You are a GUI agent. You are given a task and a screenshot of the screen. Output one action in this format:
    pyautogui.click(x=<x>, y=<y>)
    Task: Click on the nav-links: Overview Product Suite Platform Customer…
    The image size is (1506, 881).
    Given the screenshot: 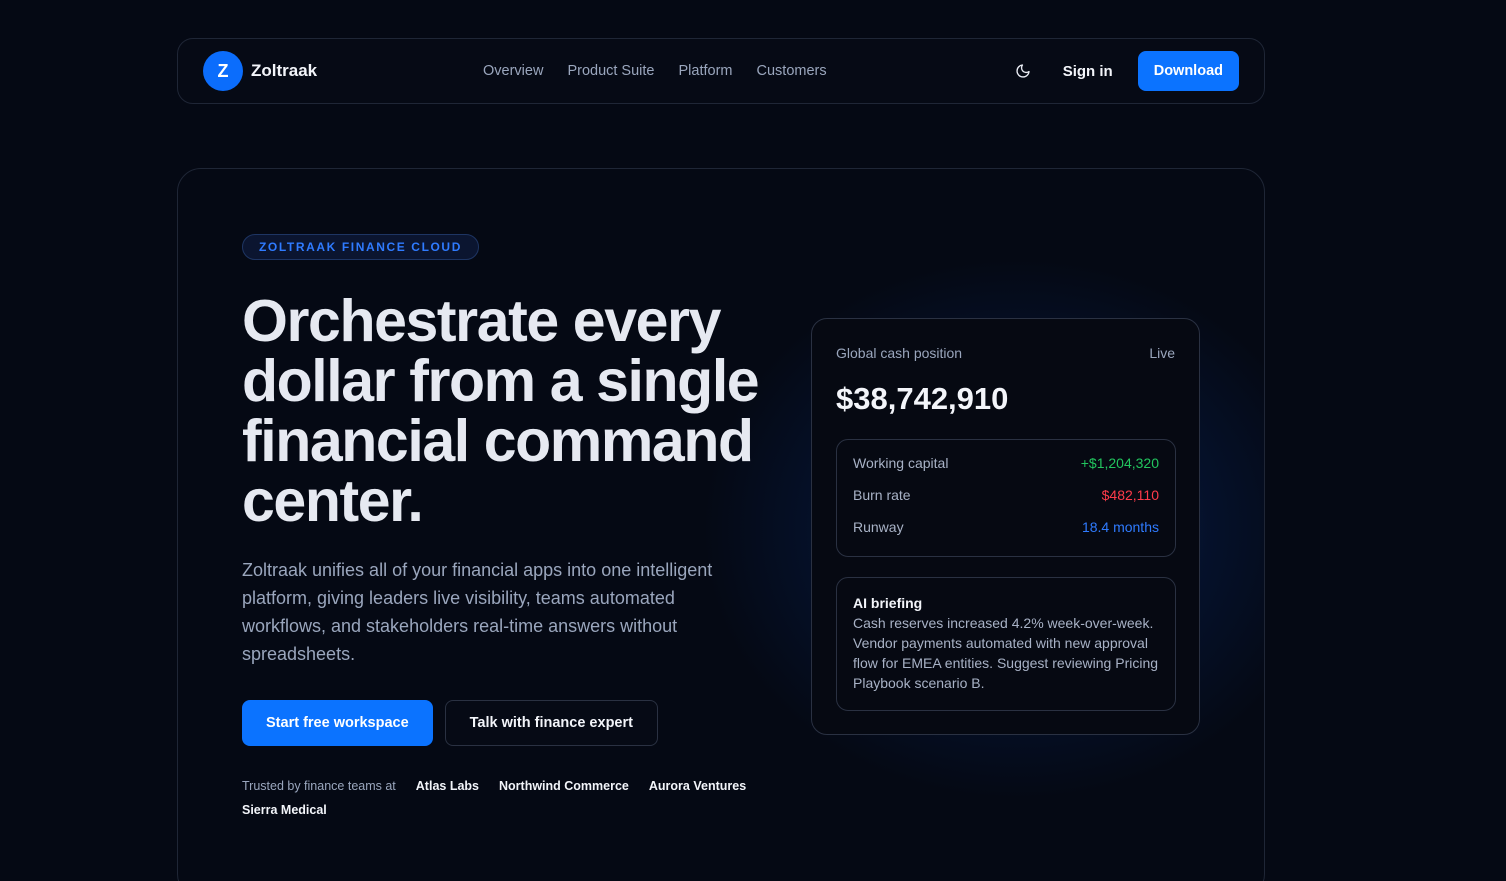 What is the action you would take?
    pyautogui.click(x=655, y=71)
    